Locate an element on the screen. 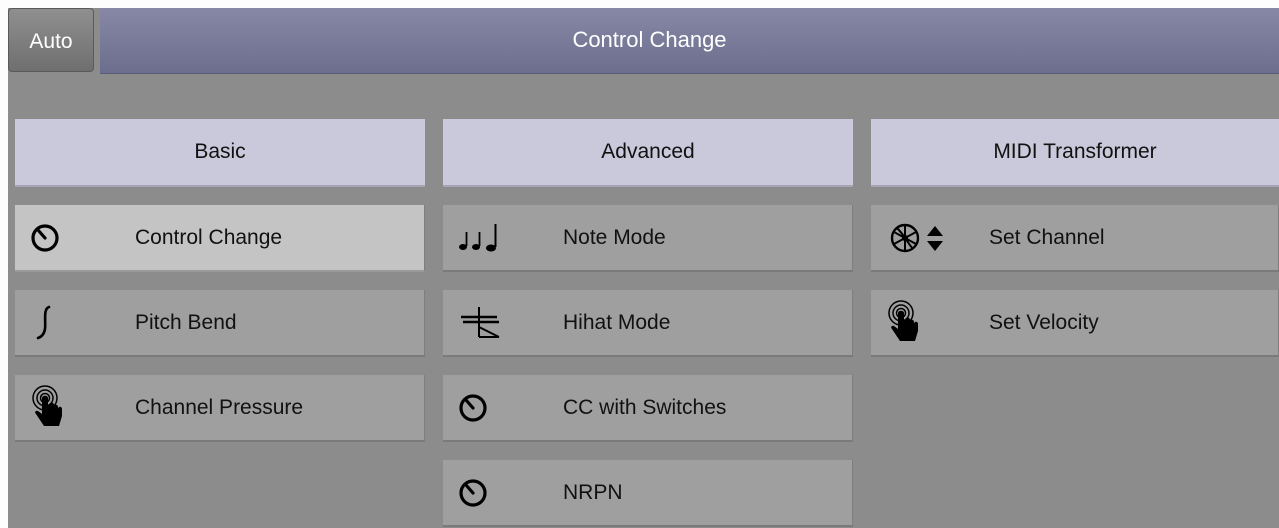 The image size is (1279, 528). control-change-button: Control Change is located at coordinates (220, 238).